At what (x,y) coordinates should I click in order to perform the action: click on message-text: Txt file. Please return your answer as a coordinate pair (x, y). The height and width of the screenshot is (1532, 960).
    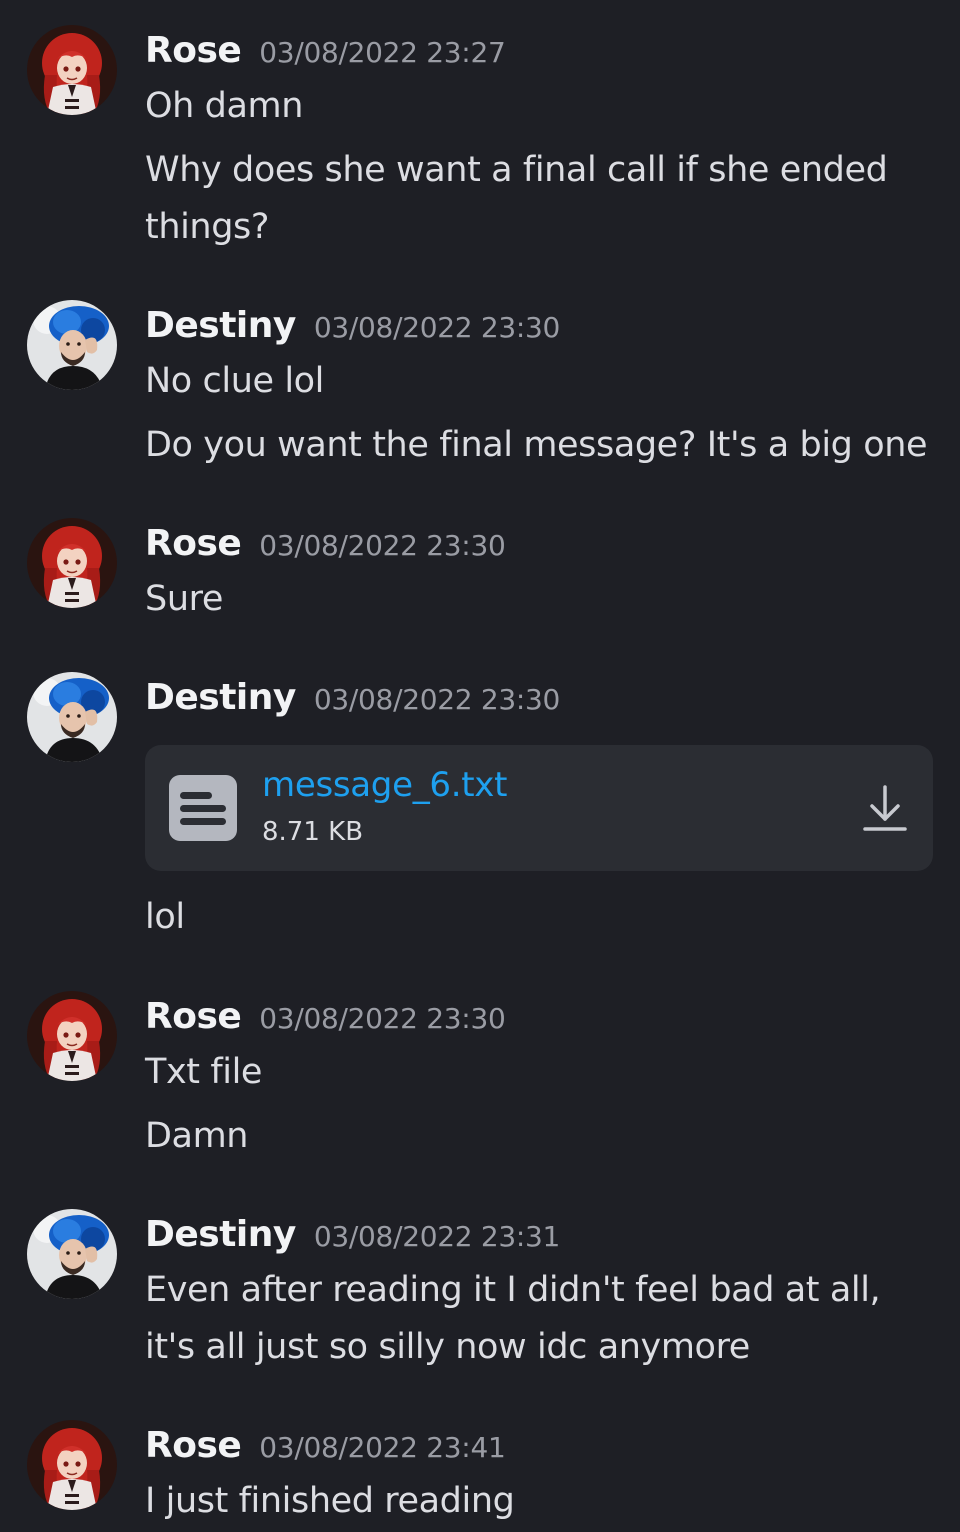
    Looking at the image, I should click on (204, 1072).